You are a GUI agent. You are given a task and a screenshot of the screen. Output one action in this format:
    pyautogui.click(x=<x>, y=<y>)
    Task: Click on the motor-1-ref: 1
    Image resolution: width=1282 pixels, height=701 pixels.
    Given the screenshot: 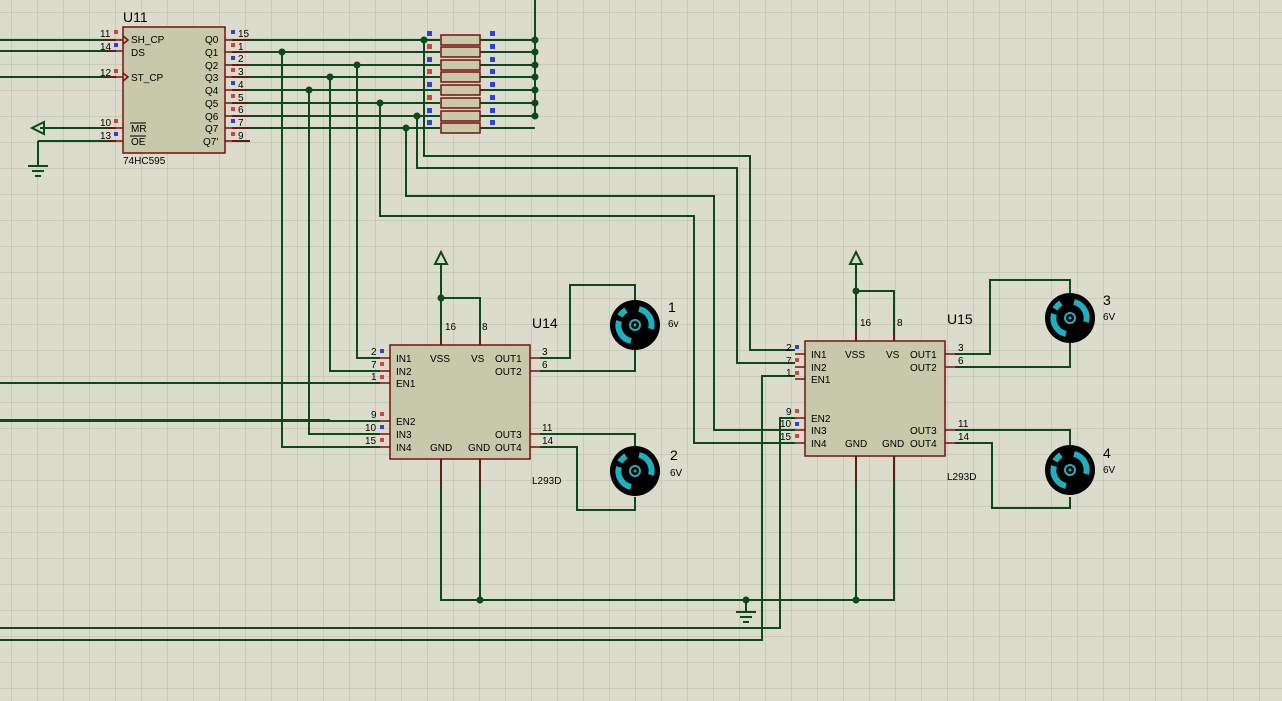 What is the action you would take?
    pyautogui.click(x=672, y=307)
    